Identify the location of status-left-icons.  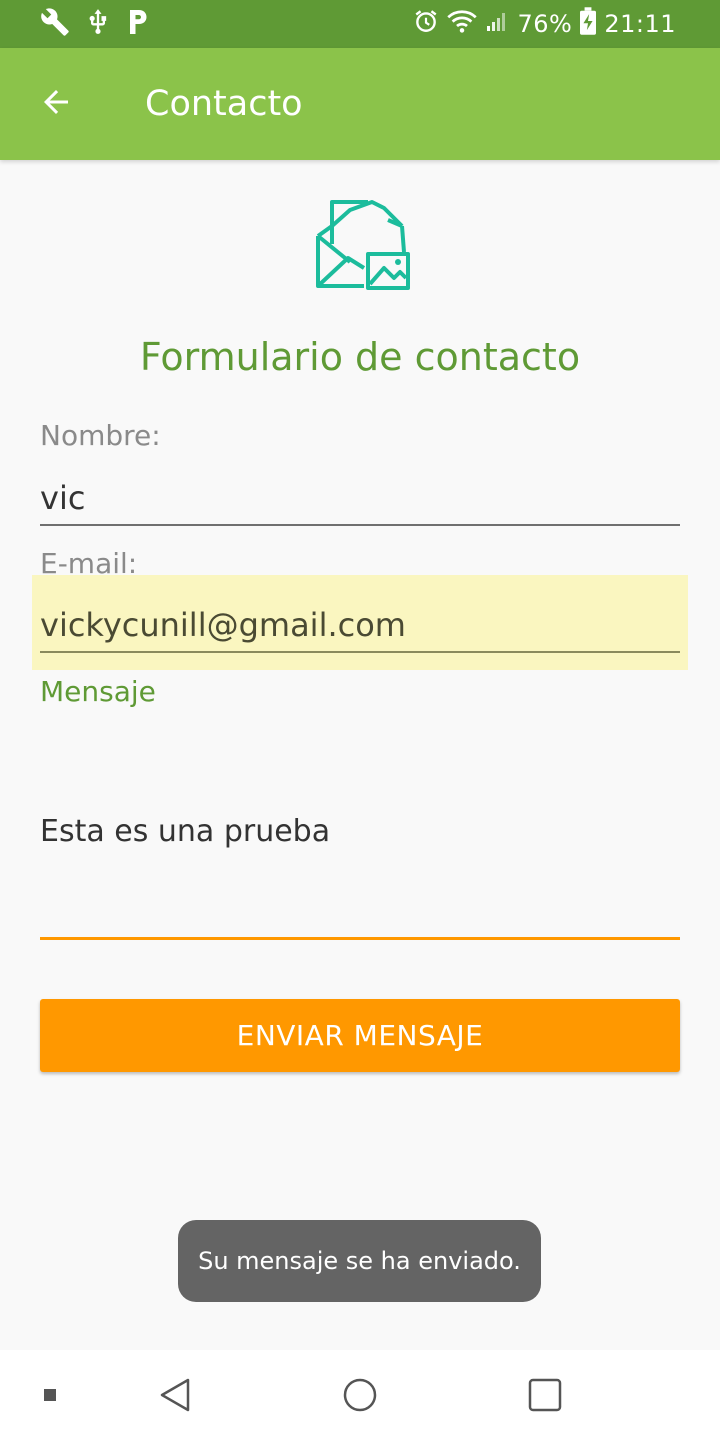
(95, 24).